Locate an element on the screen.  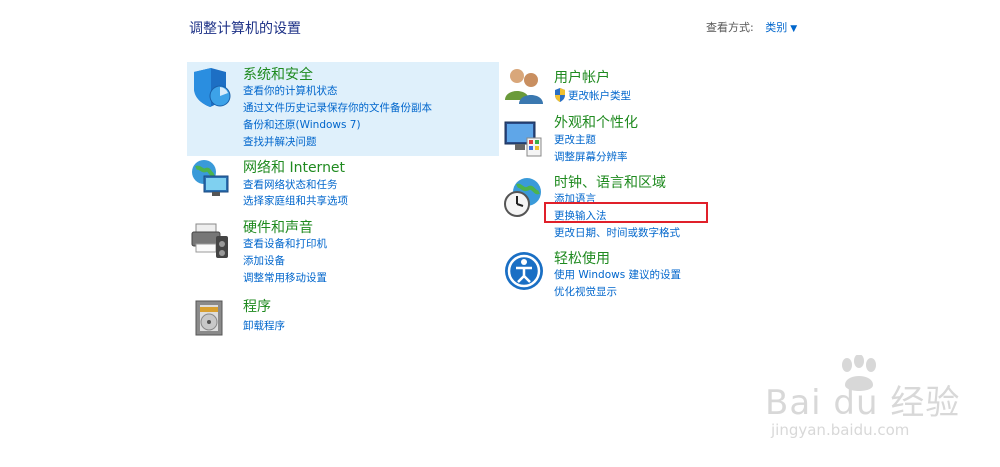
link-file-history-backup: 通过文件历史记录保存你的文件备份副本 is located at coordinates (337, 107).